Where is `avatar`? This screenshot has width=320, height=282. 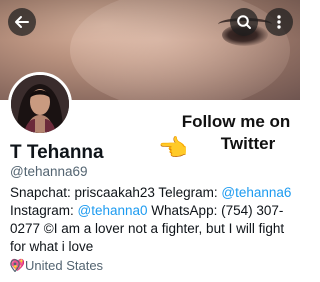
avatar is located at coordinates (40, 104).